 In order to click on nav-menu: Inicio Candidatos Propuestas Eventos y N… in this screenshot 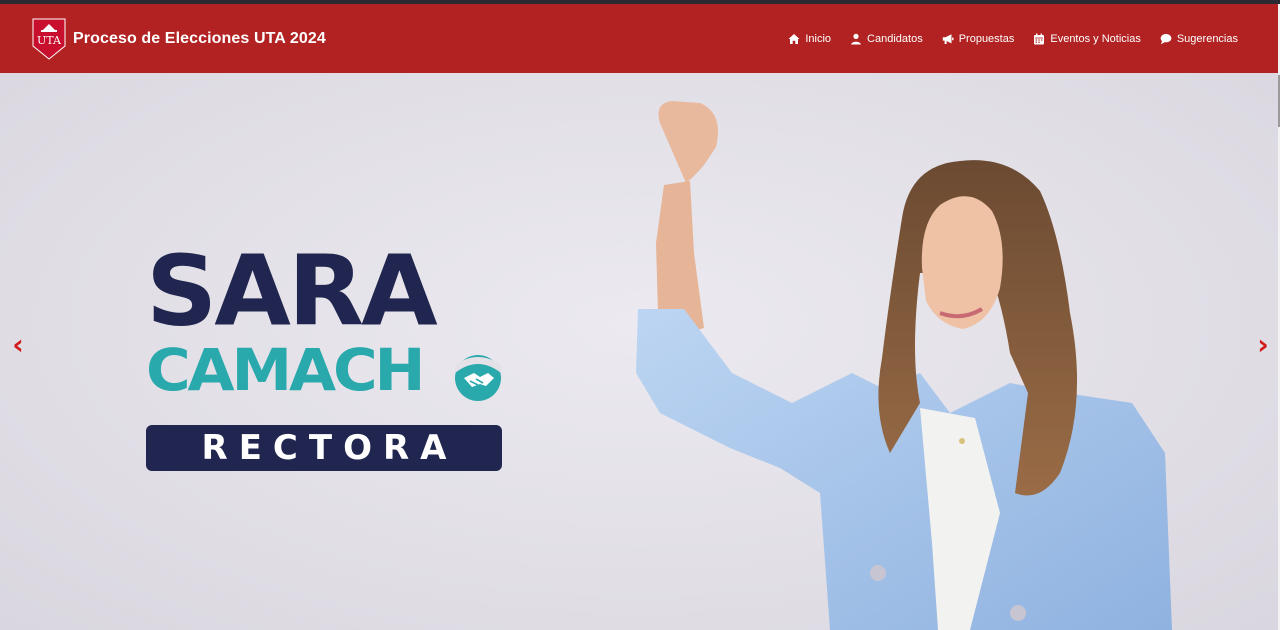, I will do `click(1003, 38)`.